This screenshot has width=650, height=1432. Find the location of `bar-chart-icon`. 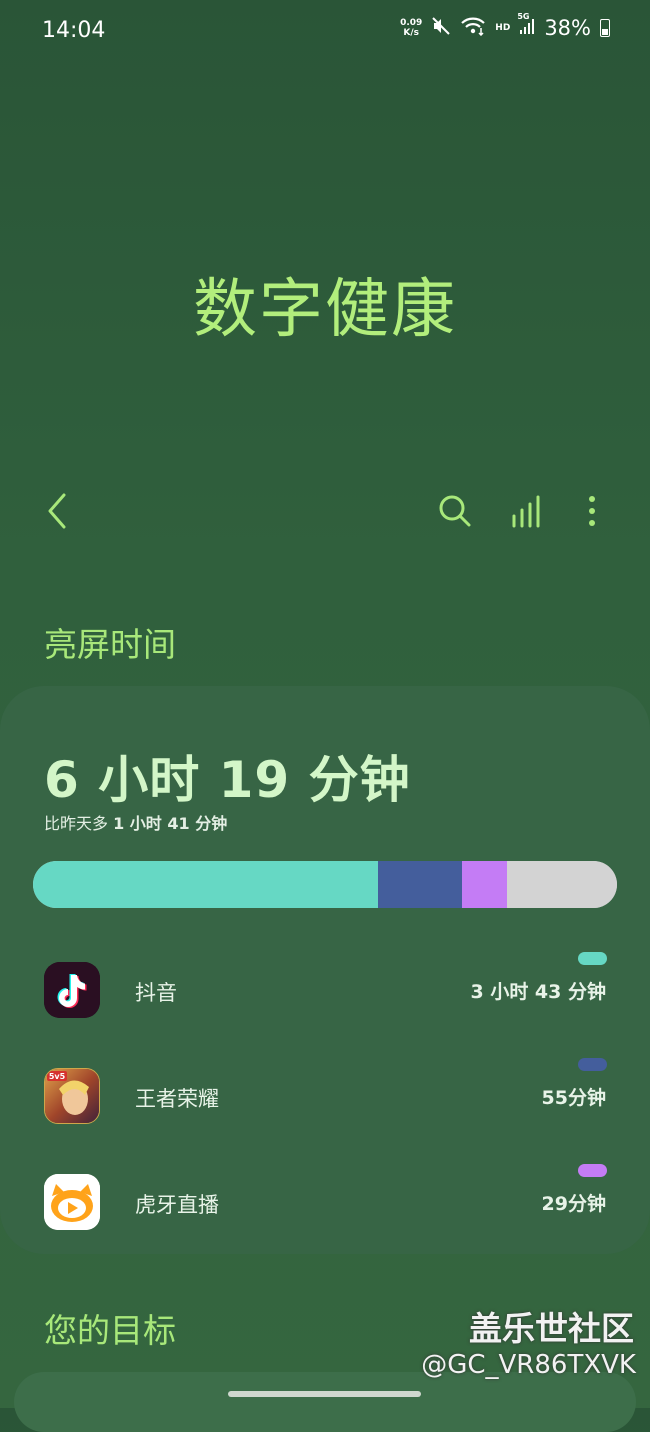

bar-chart-icon is located at coordinates (526, 511).